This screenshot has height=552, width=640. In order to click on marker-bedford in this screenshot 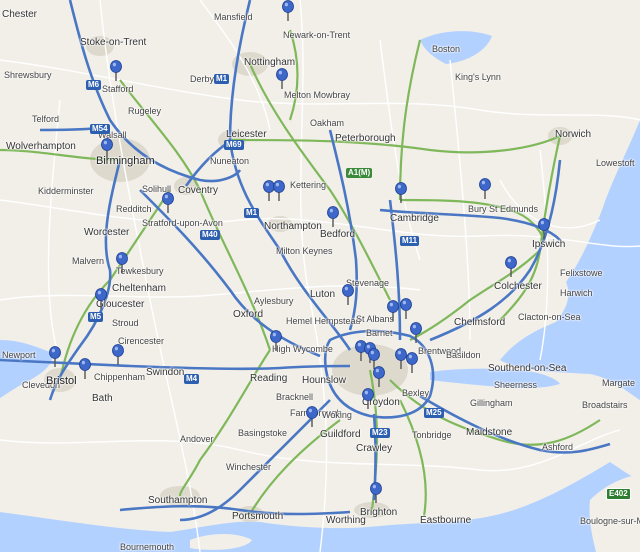, I will do `click(333, 217)`.